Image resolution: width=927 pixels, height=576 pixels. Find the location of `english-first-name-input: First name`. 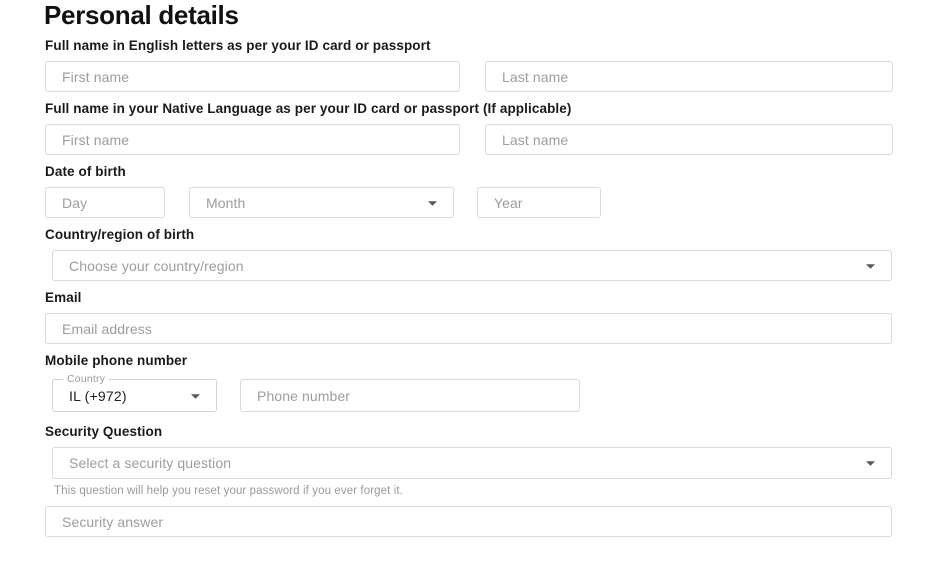

english-first-name-input: First name is located at coordinates (252, 76).